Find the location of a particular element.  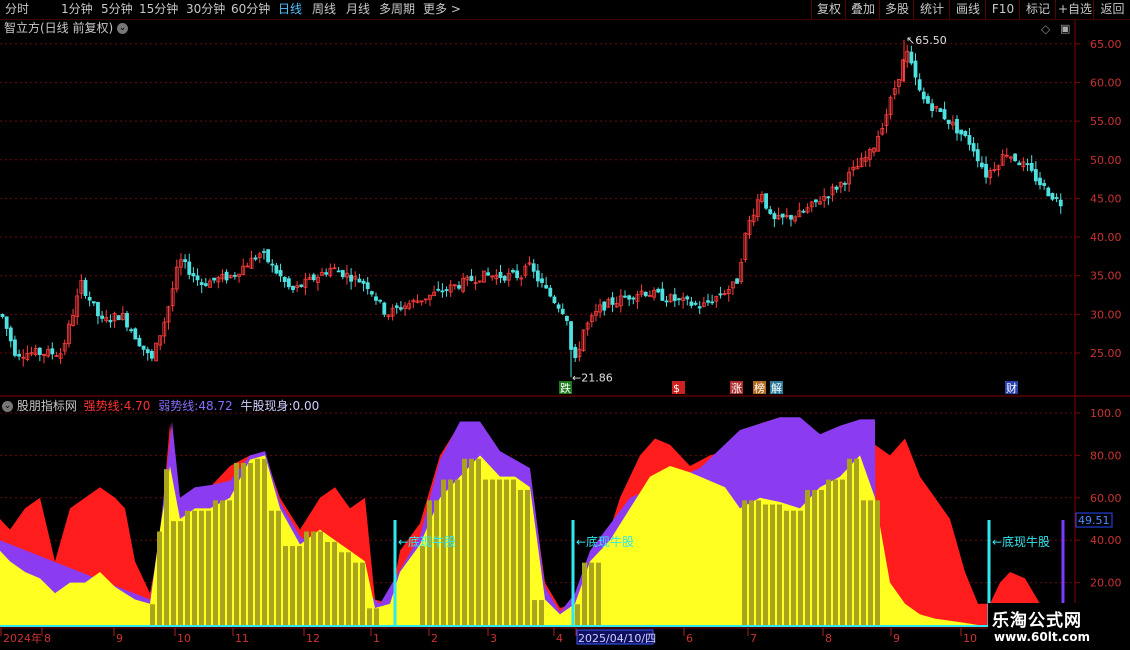

indicator-name: 股朋指标网 is located at coordinates (46, 406).